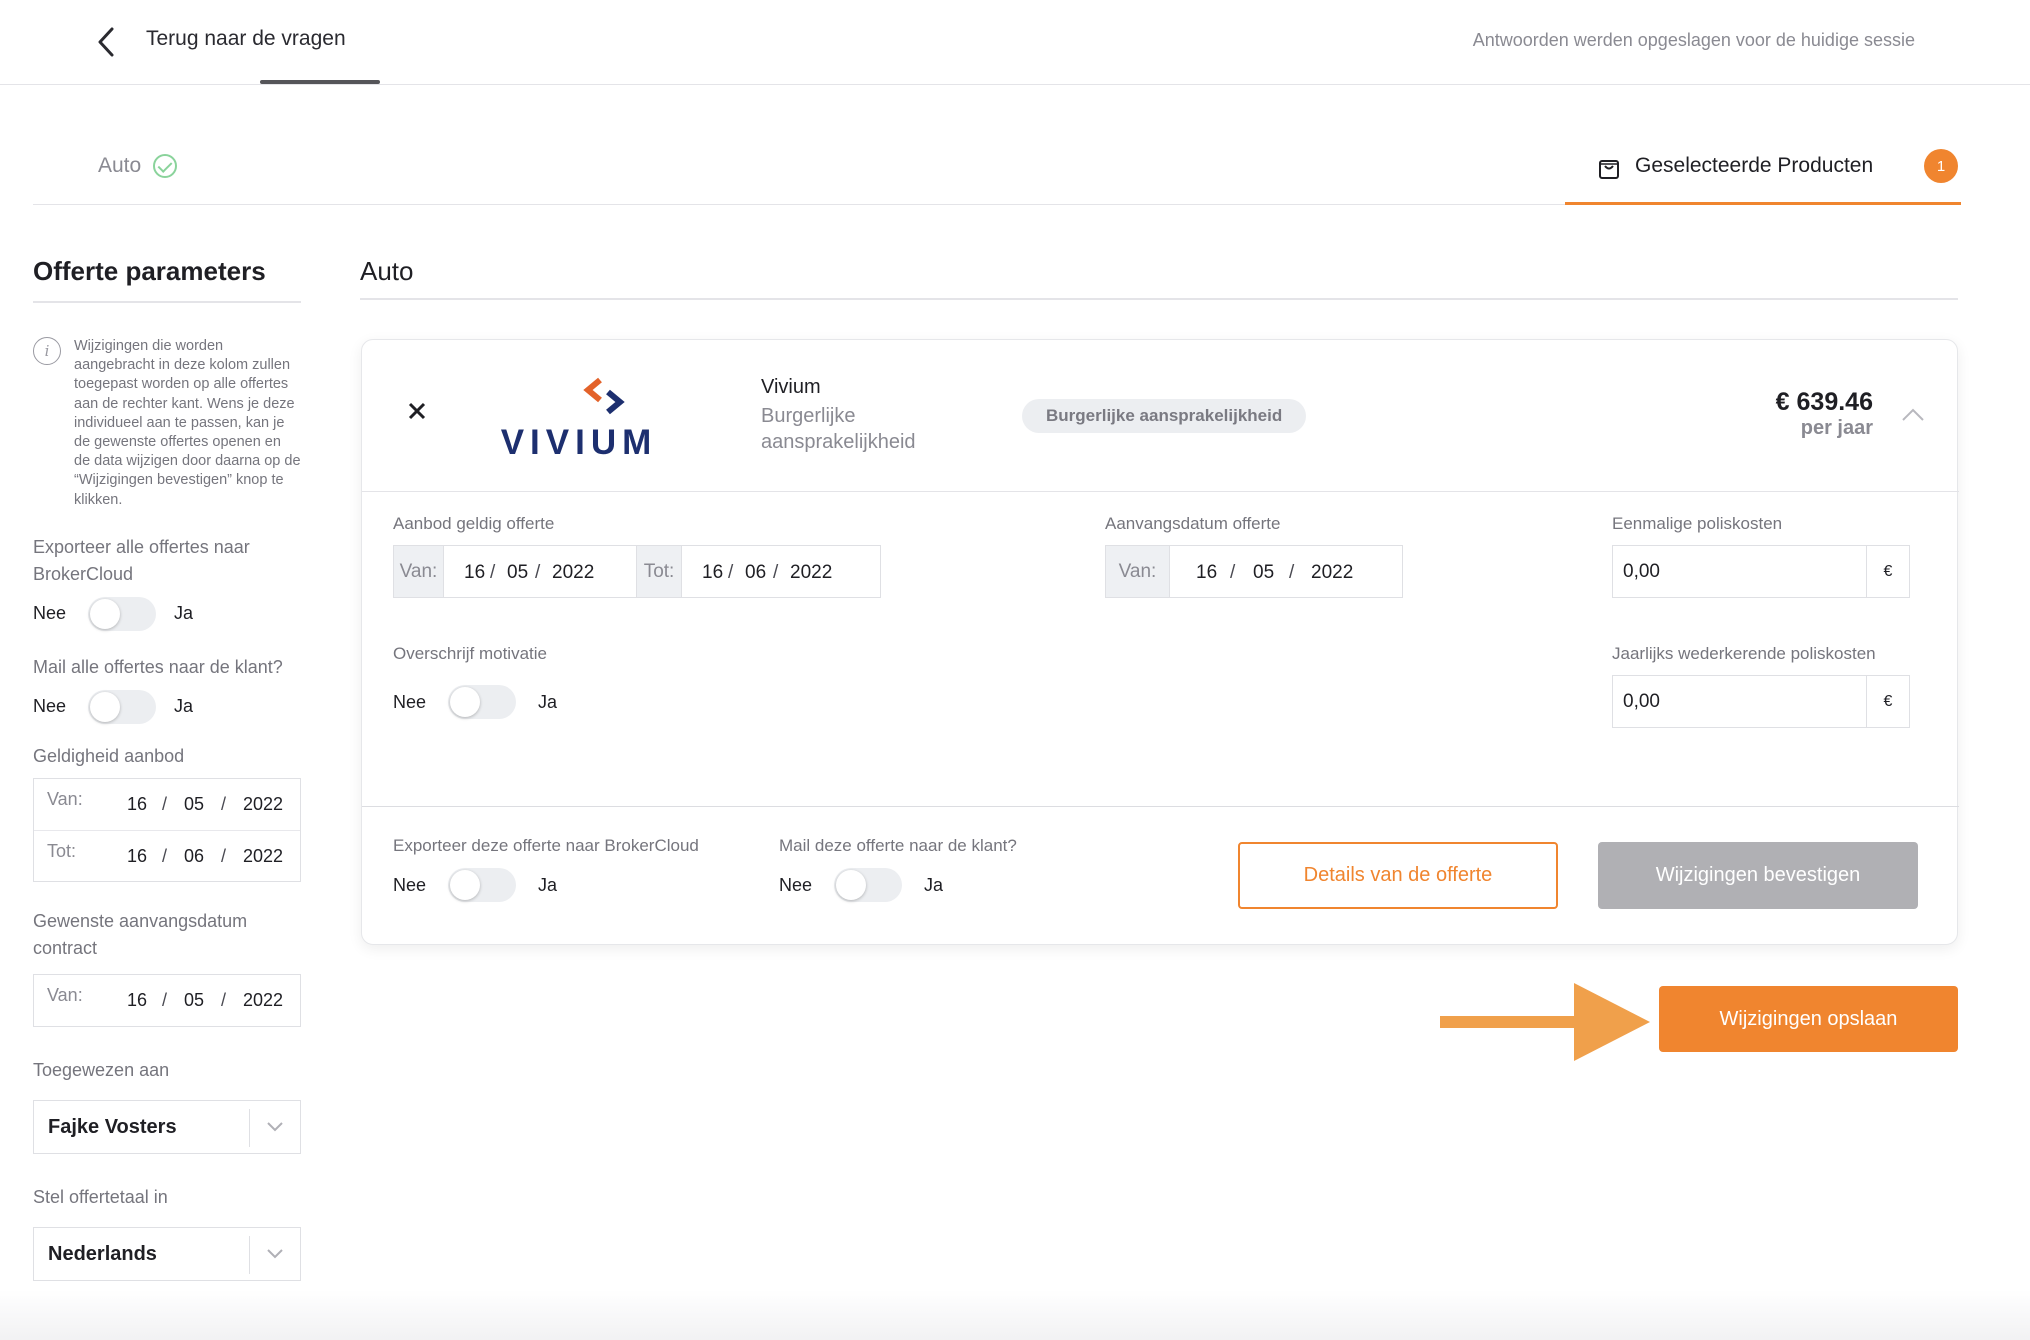  What do you see at coordinates (167, 804) in the screenshot?
I see `validity-from-field: Van: 16 / 05 / 2022` at bounding box center [167, 804].